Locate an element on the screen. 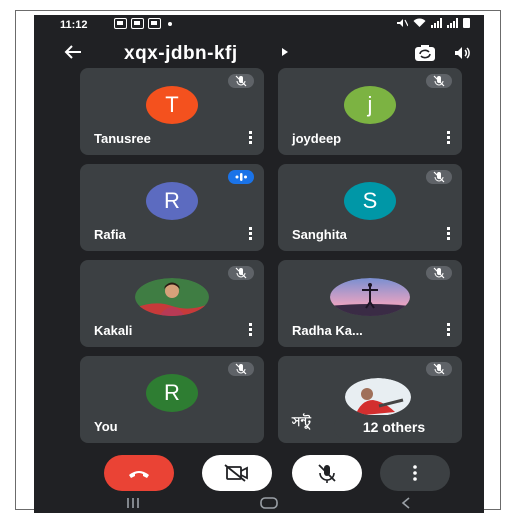 The width and height of the screenshot is (514, 517). system-nav-bar is located at coordinates (259, 503).